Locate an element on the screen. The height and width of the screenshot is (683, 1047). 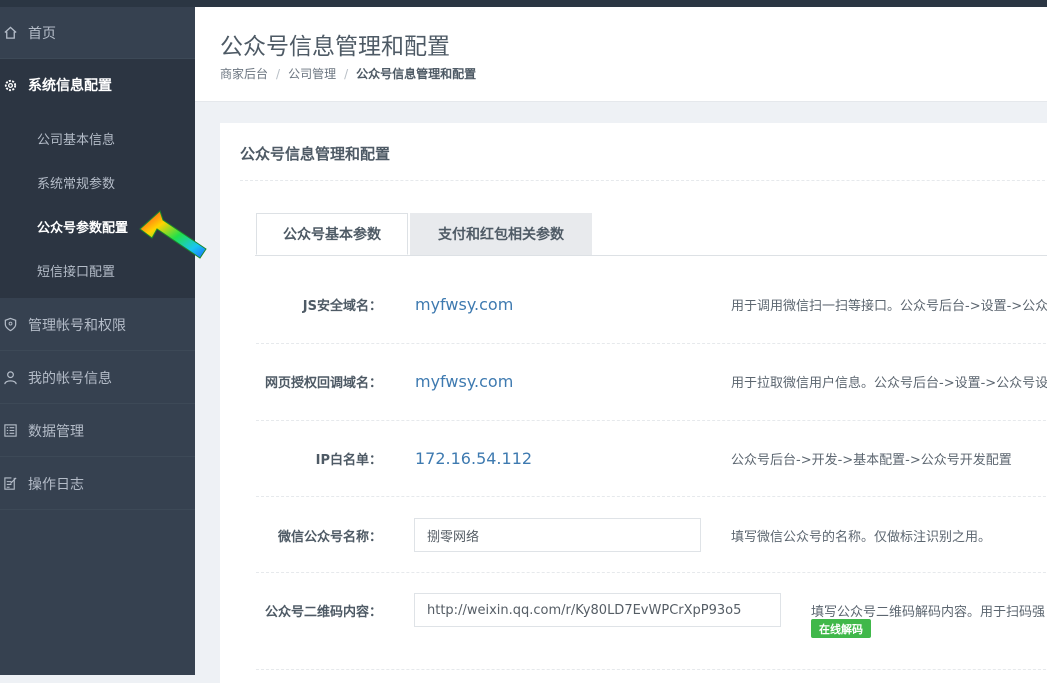
breadcrumb-company: 公司管理 is located at coordinates (312, 74).